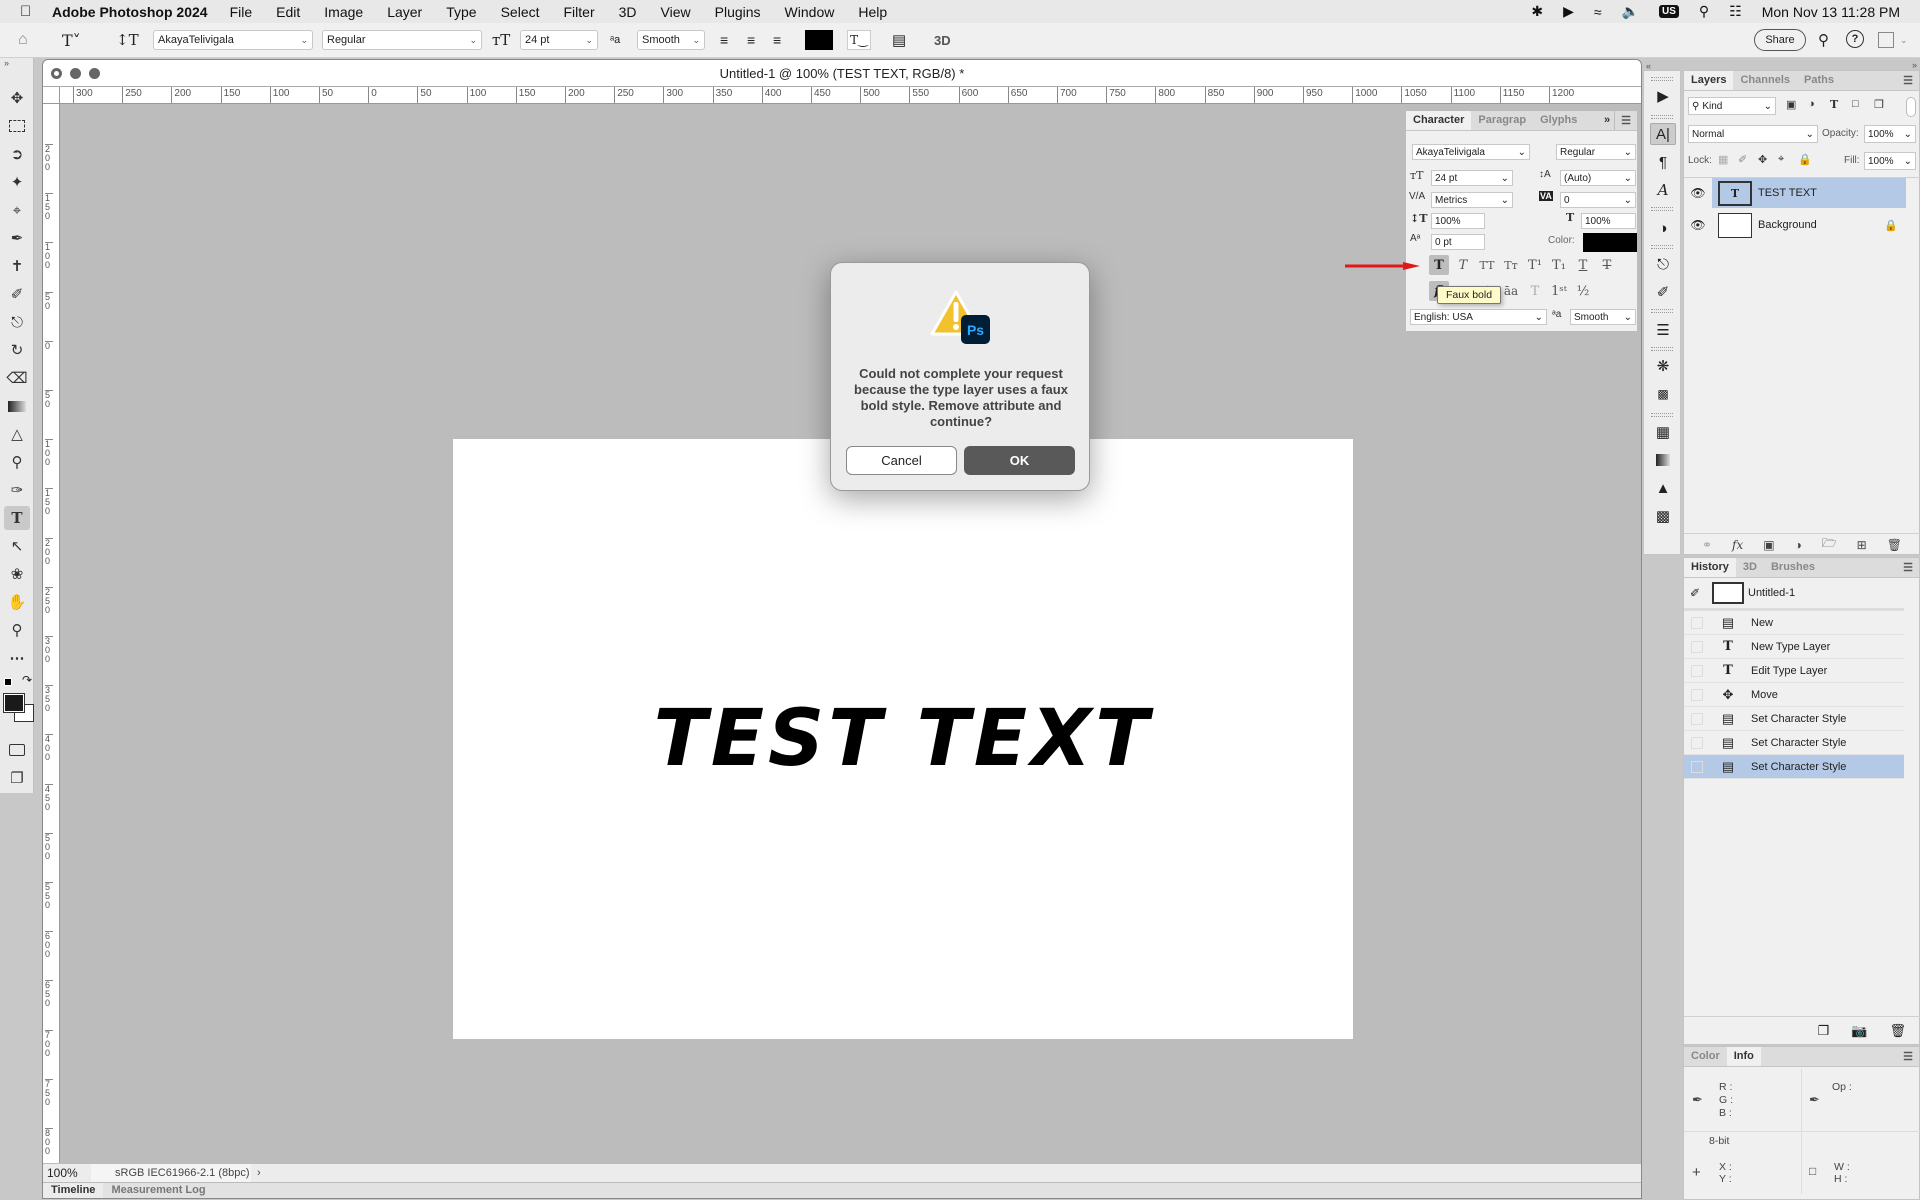  I want to click on char-color-swatch, so click(1610, 242).